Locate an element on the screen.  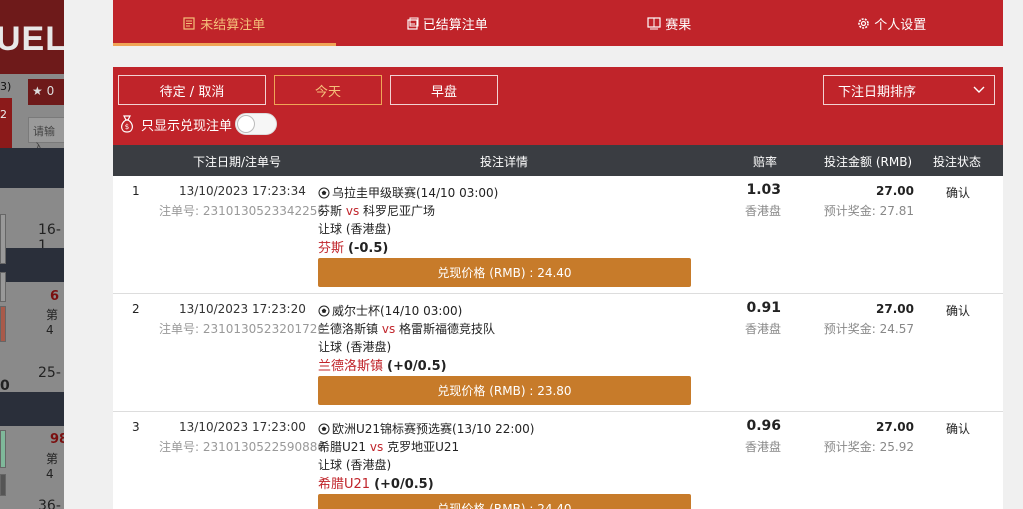
selection-team: 希腊U21 is located at coordinates (344, 484).